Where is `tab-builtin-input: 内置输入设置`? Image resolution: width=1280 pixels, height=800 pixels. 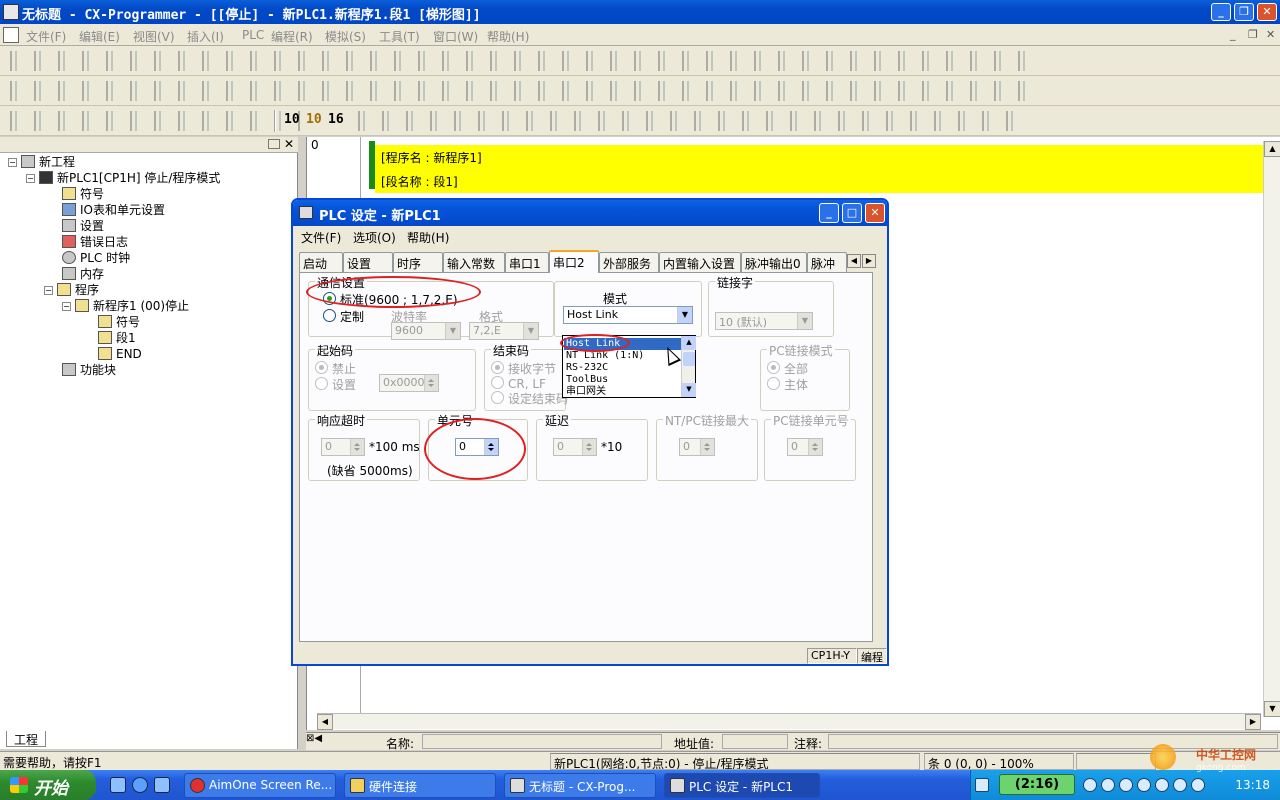
tab-builtin-input: 内置输入设置 is located at coordinates (700, 262).